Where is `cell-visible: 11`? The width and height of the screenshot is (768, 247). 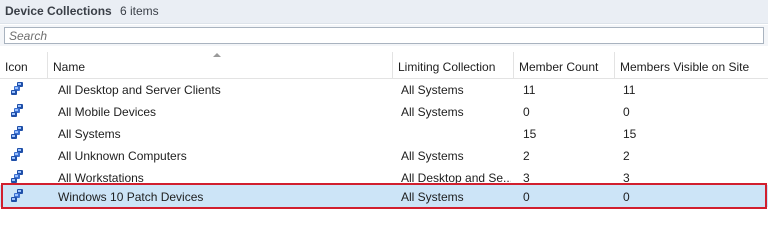
cell-visible: 11 is located at coordinates (629, 90).